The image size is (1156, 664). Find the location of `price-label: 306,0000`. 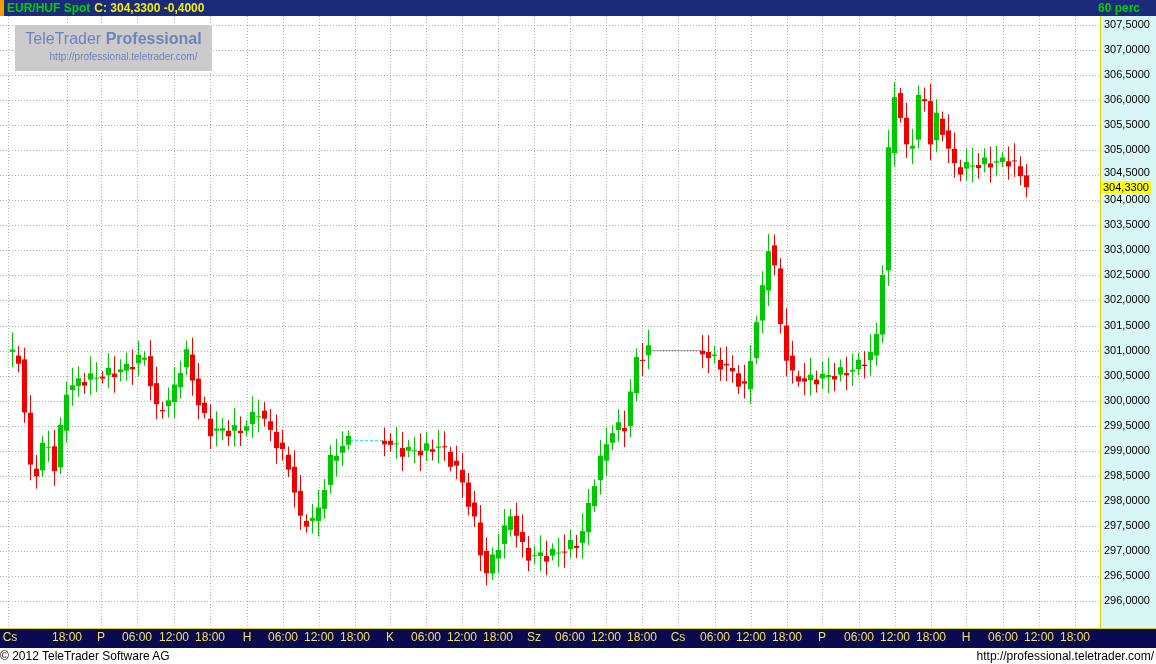

price-label: 306,0000 is located at coordinates (1127, 100).